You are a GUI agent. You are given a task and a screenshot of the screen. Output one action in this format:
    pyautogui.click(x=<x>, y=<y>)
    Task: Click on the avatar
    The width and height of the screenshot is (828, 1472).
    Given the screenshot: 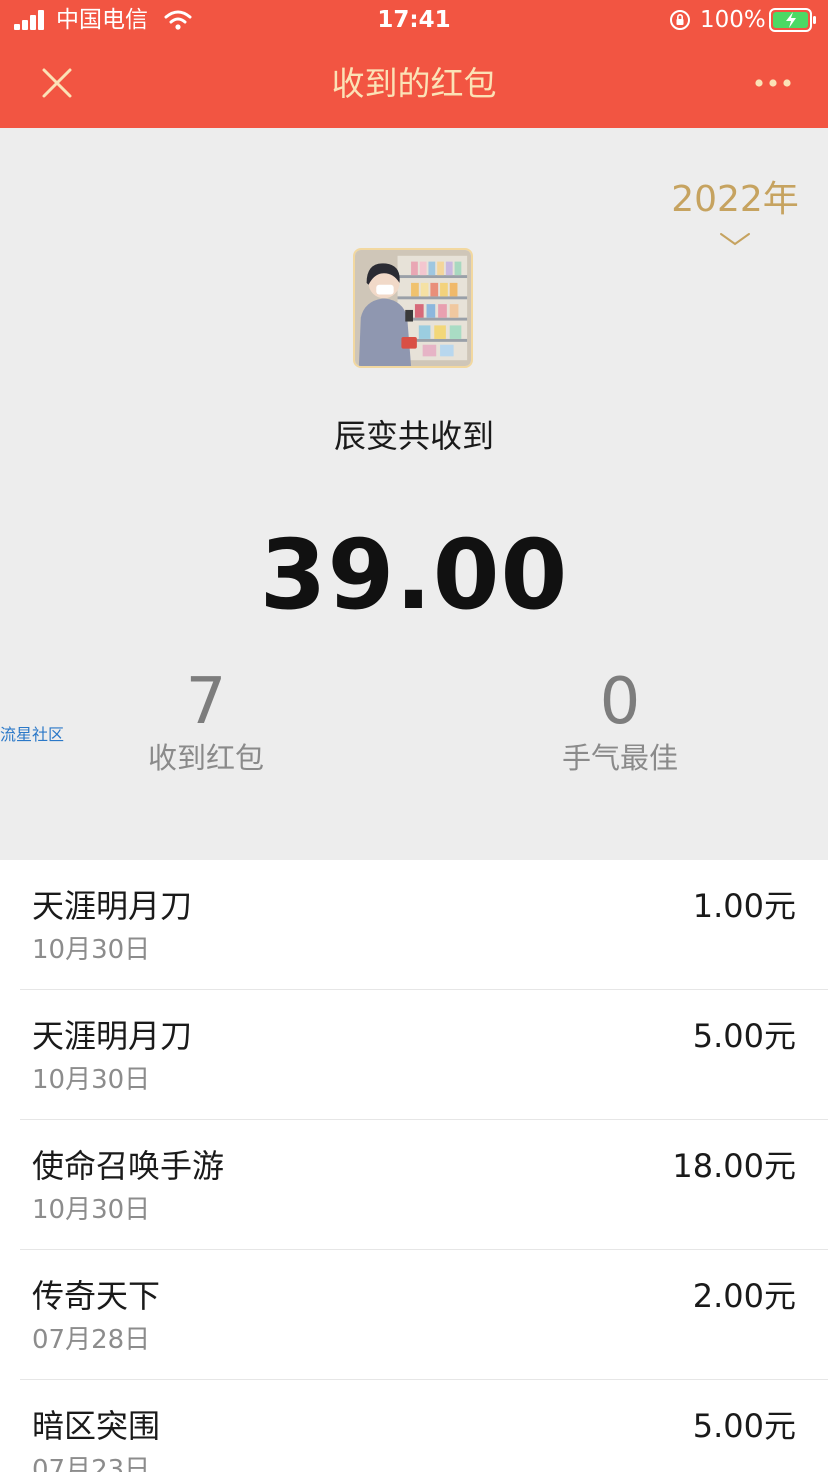 What is the action you would take?
    pyautogui.click(x=413, y=308)
    